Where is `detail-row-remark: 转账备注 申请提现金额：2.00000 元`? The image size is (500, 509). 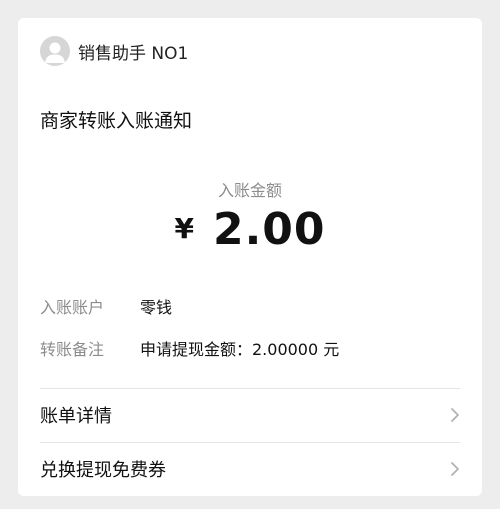 detail-row-remark: 转账备注 申请提现金额：2.00000 元 is located at coordinates (189, 348).